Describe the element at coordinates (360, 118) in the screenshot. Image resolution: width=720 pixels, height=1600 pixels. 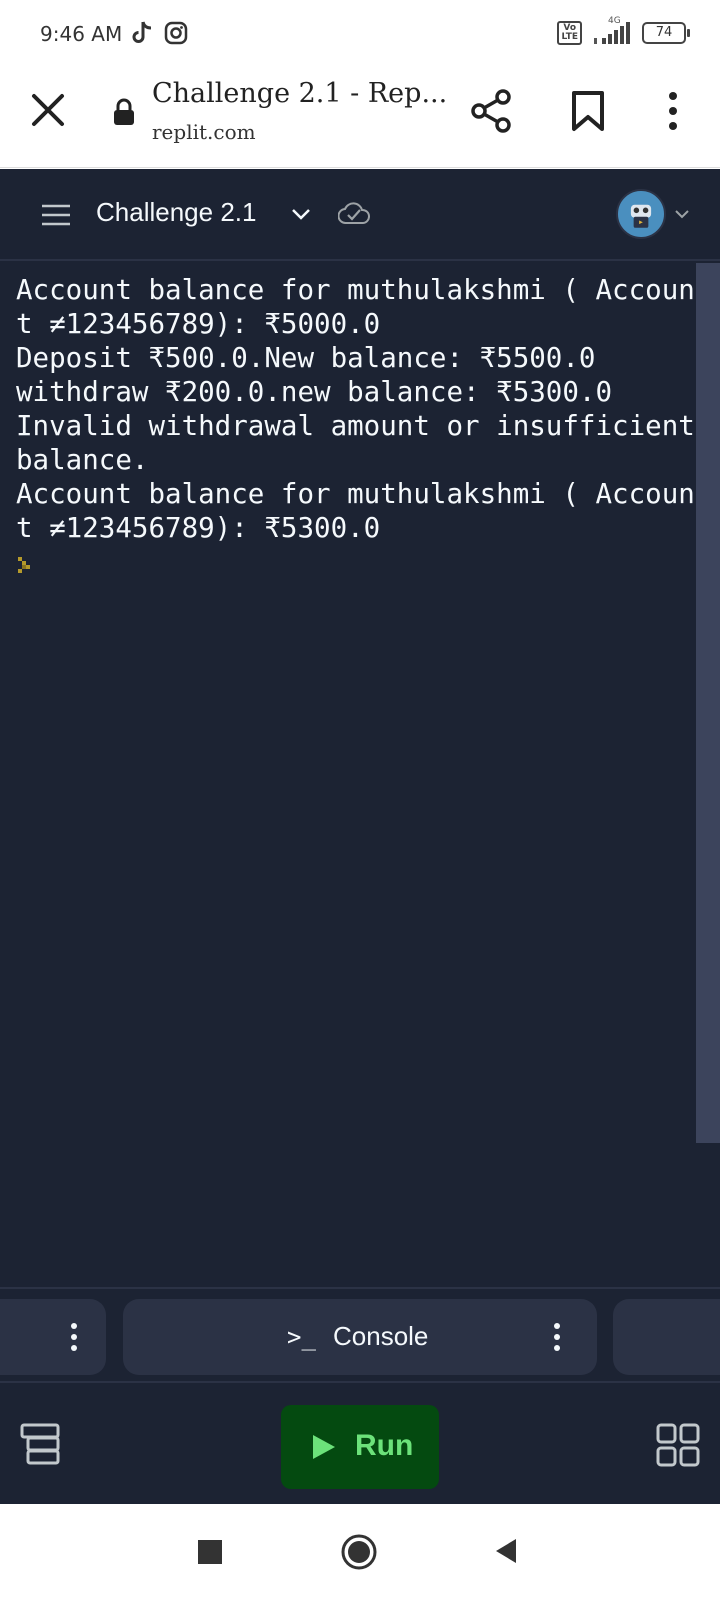
I see `browser-toolbar: Challenge 2.1 - Rep... replit.com` at that location.